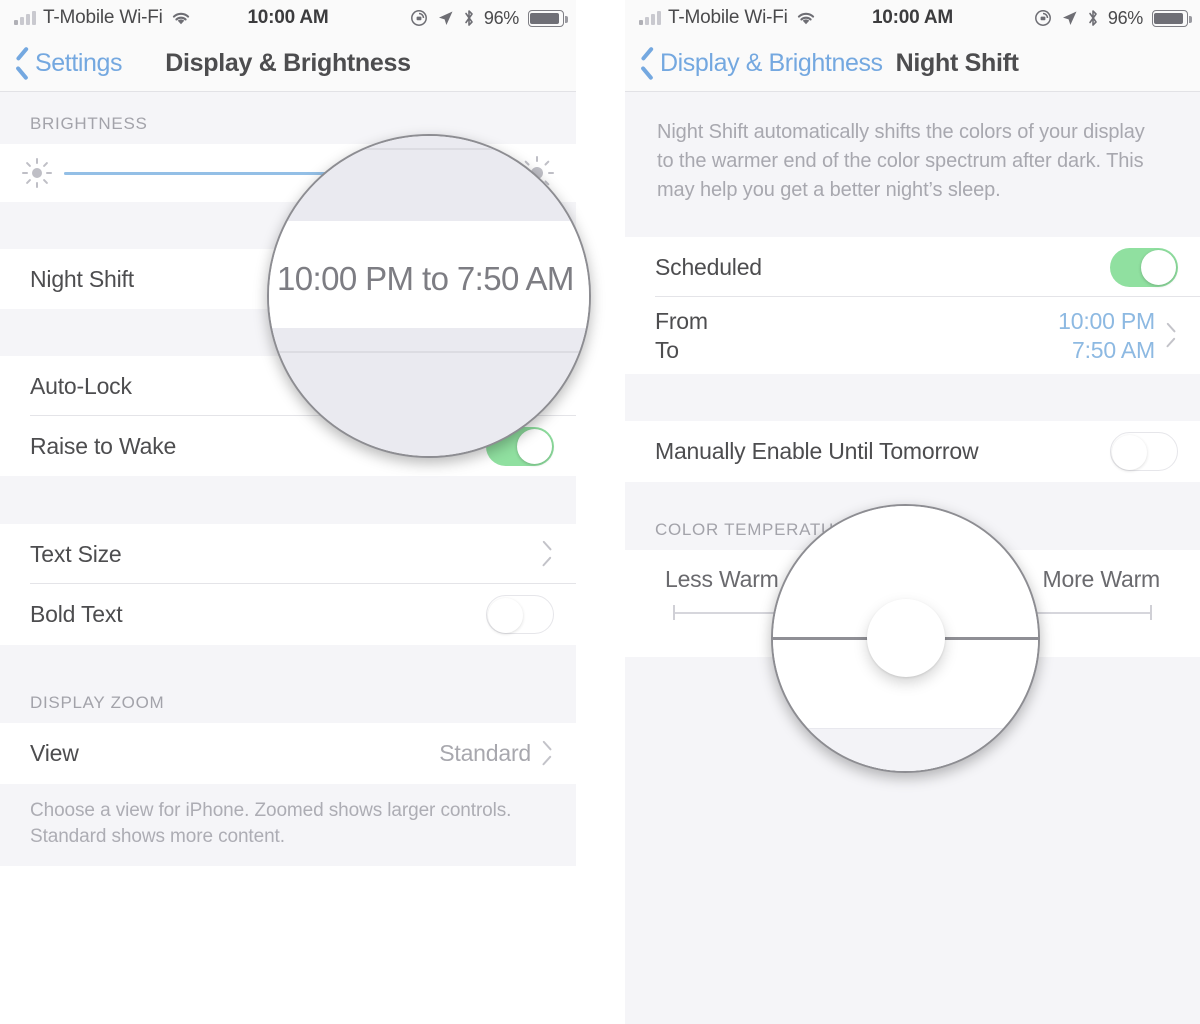  I want to click on row-scheduled-label: Scheduled, so click(708, 266).